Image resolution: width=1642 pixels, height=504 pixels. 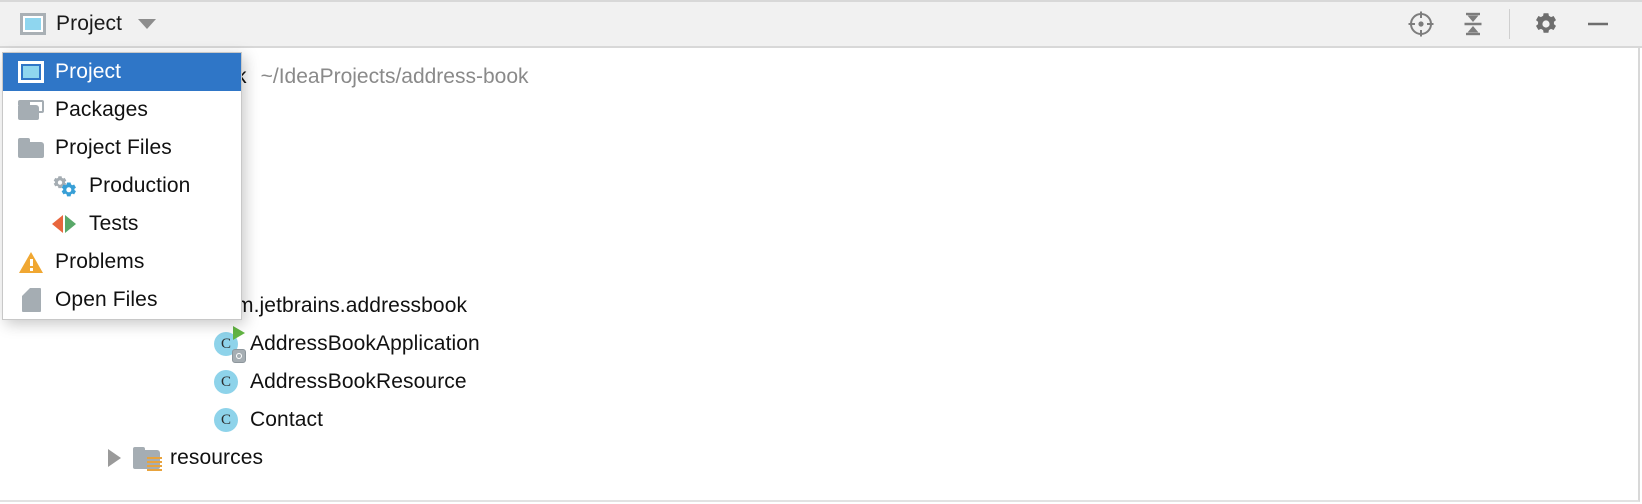 What do you see at coordinates (65, 224) in the screenshot?
I see `tests-arrows-icon` at bounding box center [65, 224].